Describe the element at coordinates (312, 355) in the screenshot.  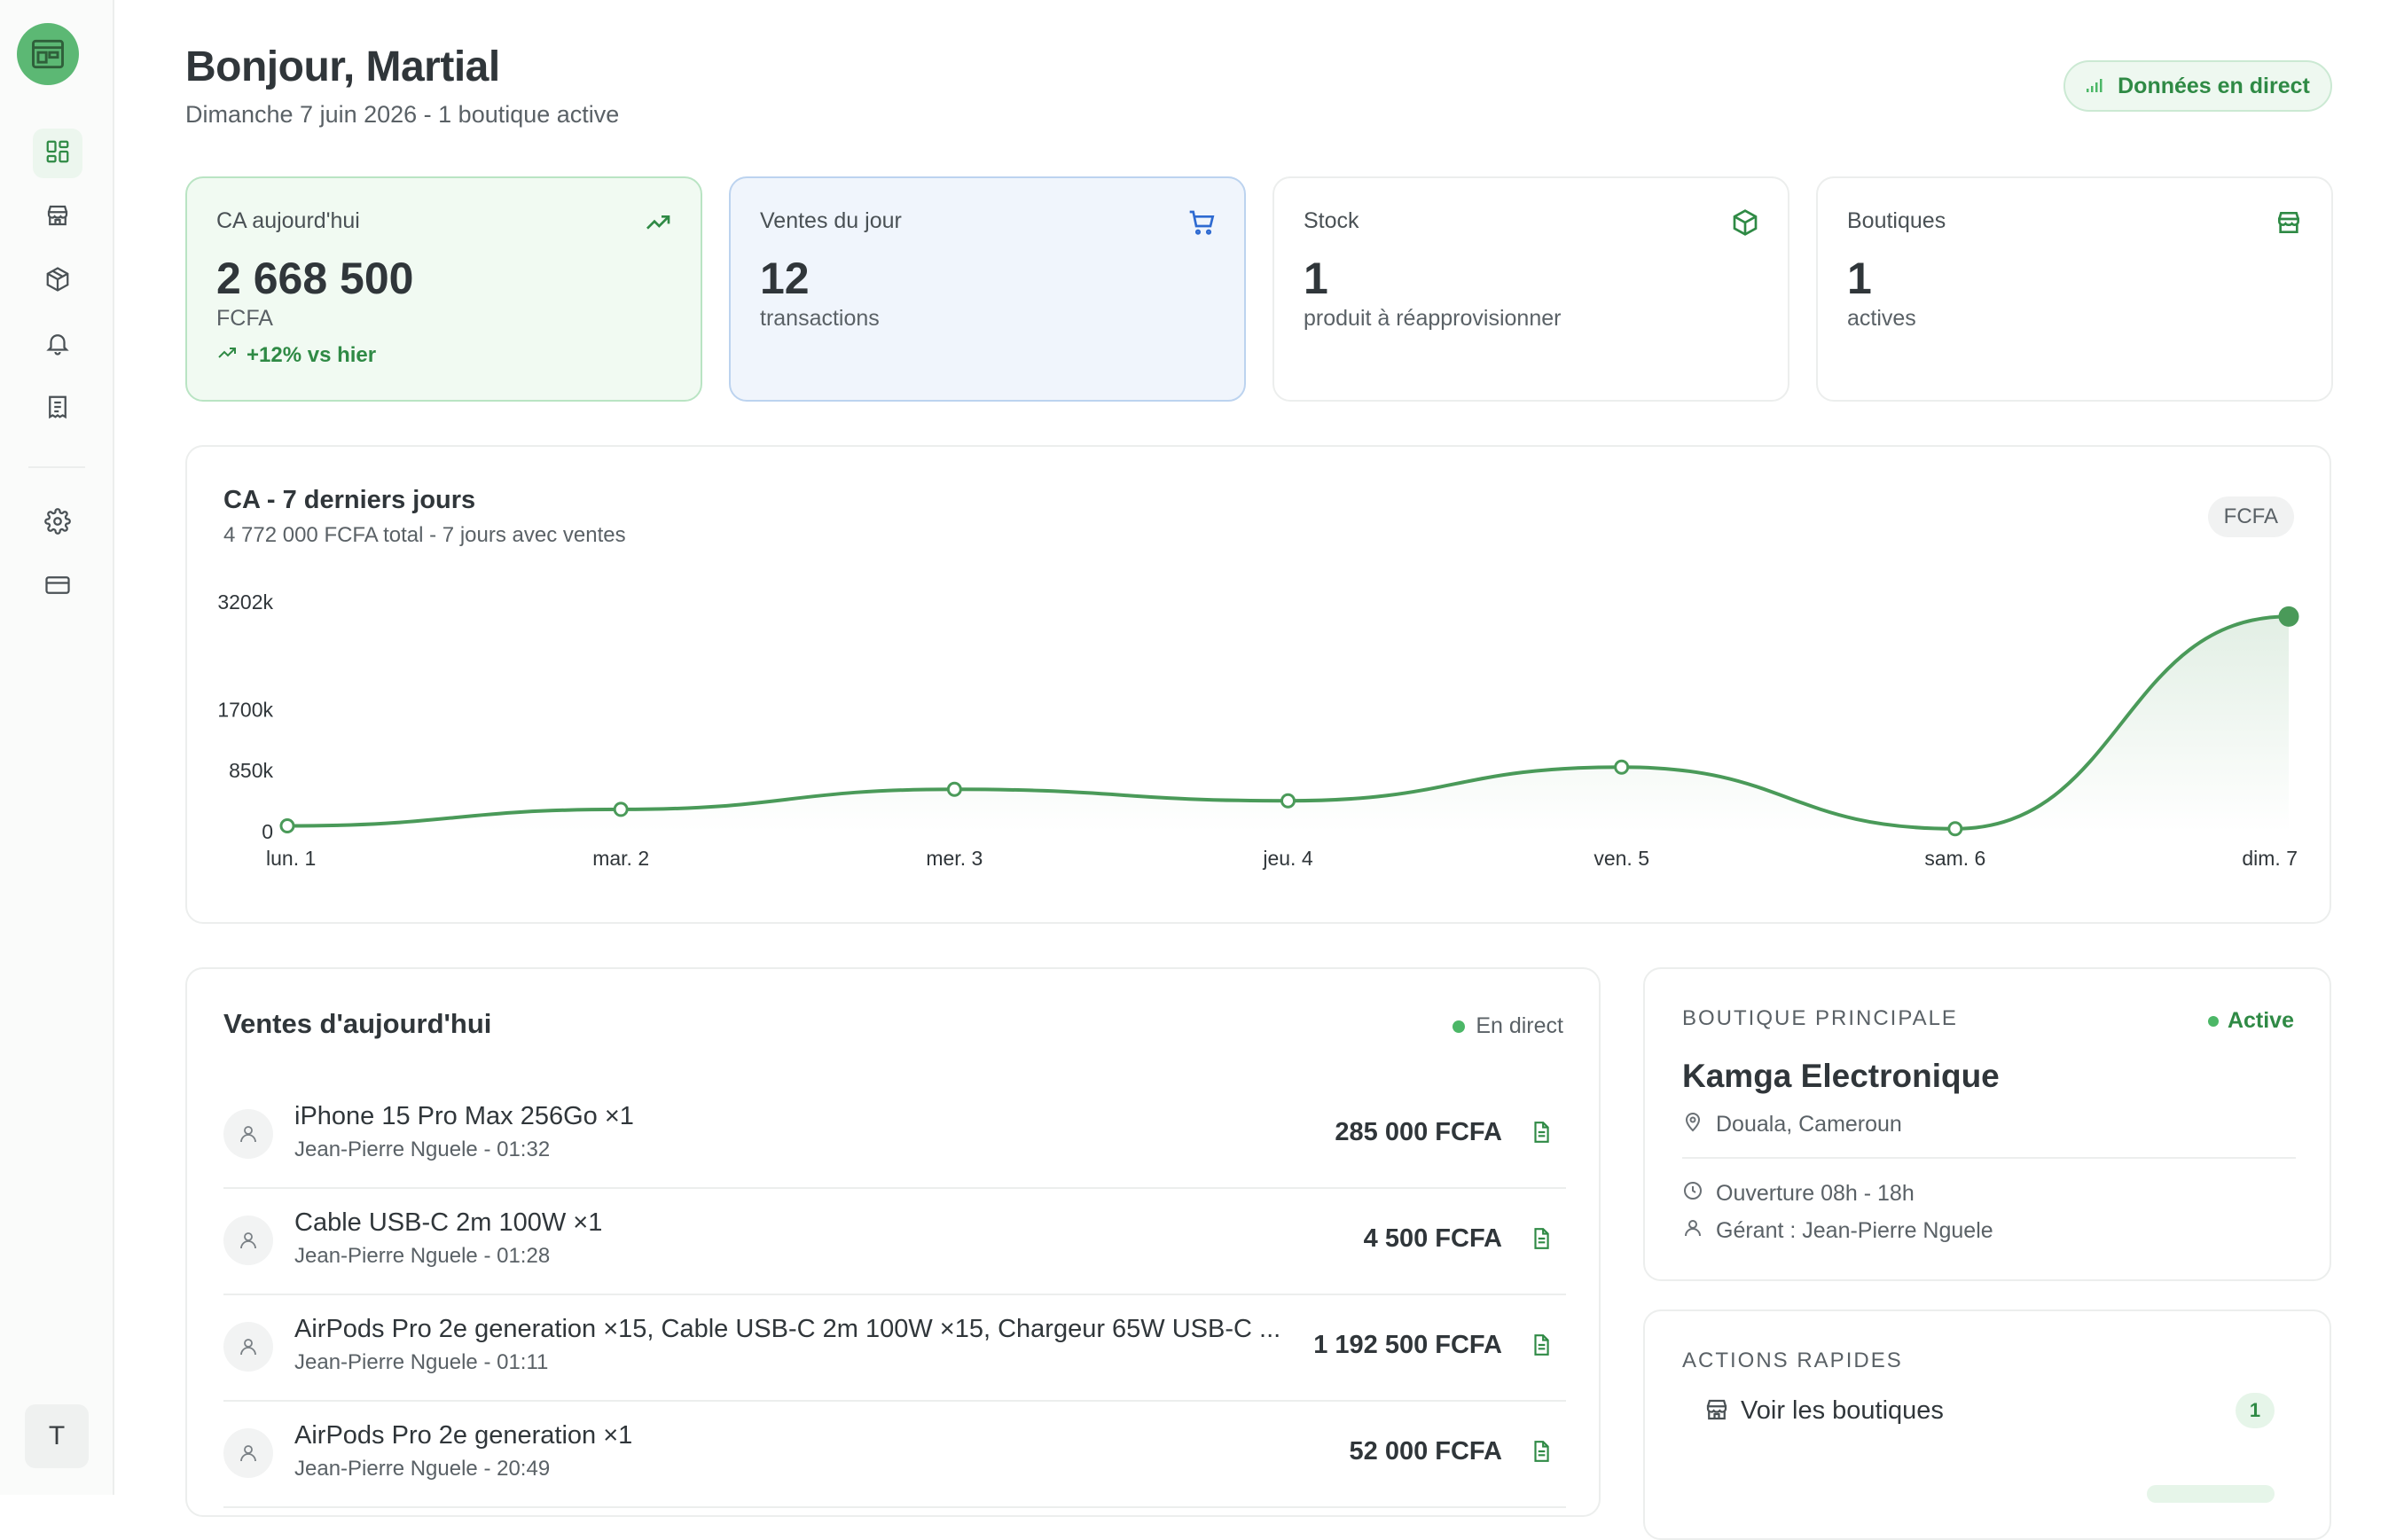
I see `stat-trend-label: +12% vs hier` at that location.